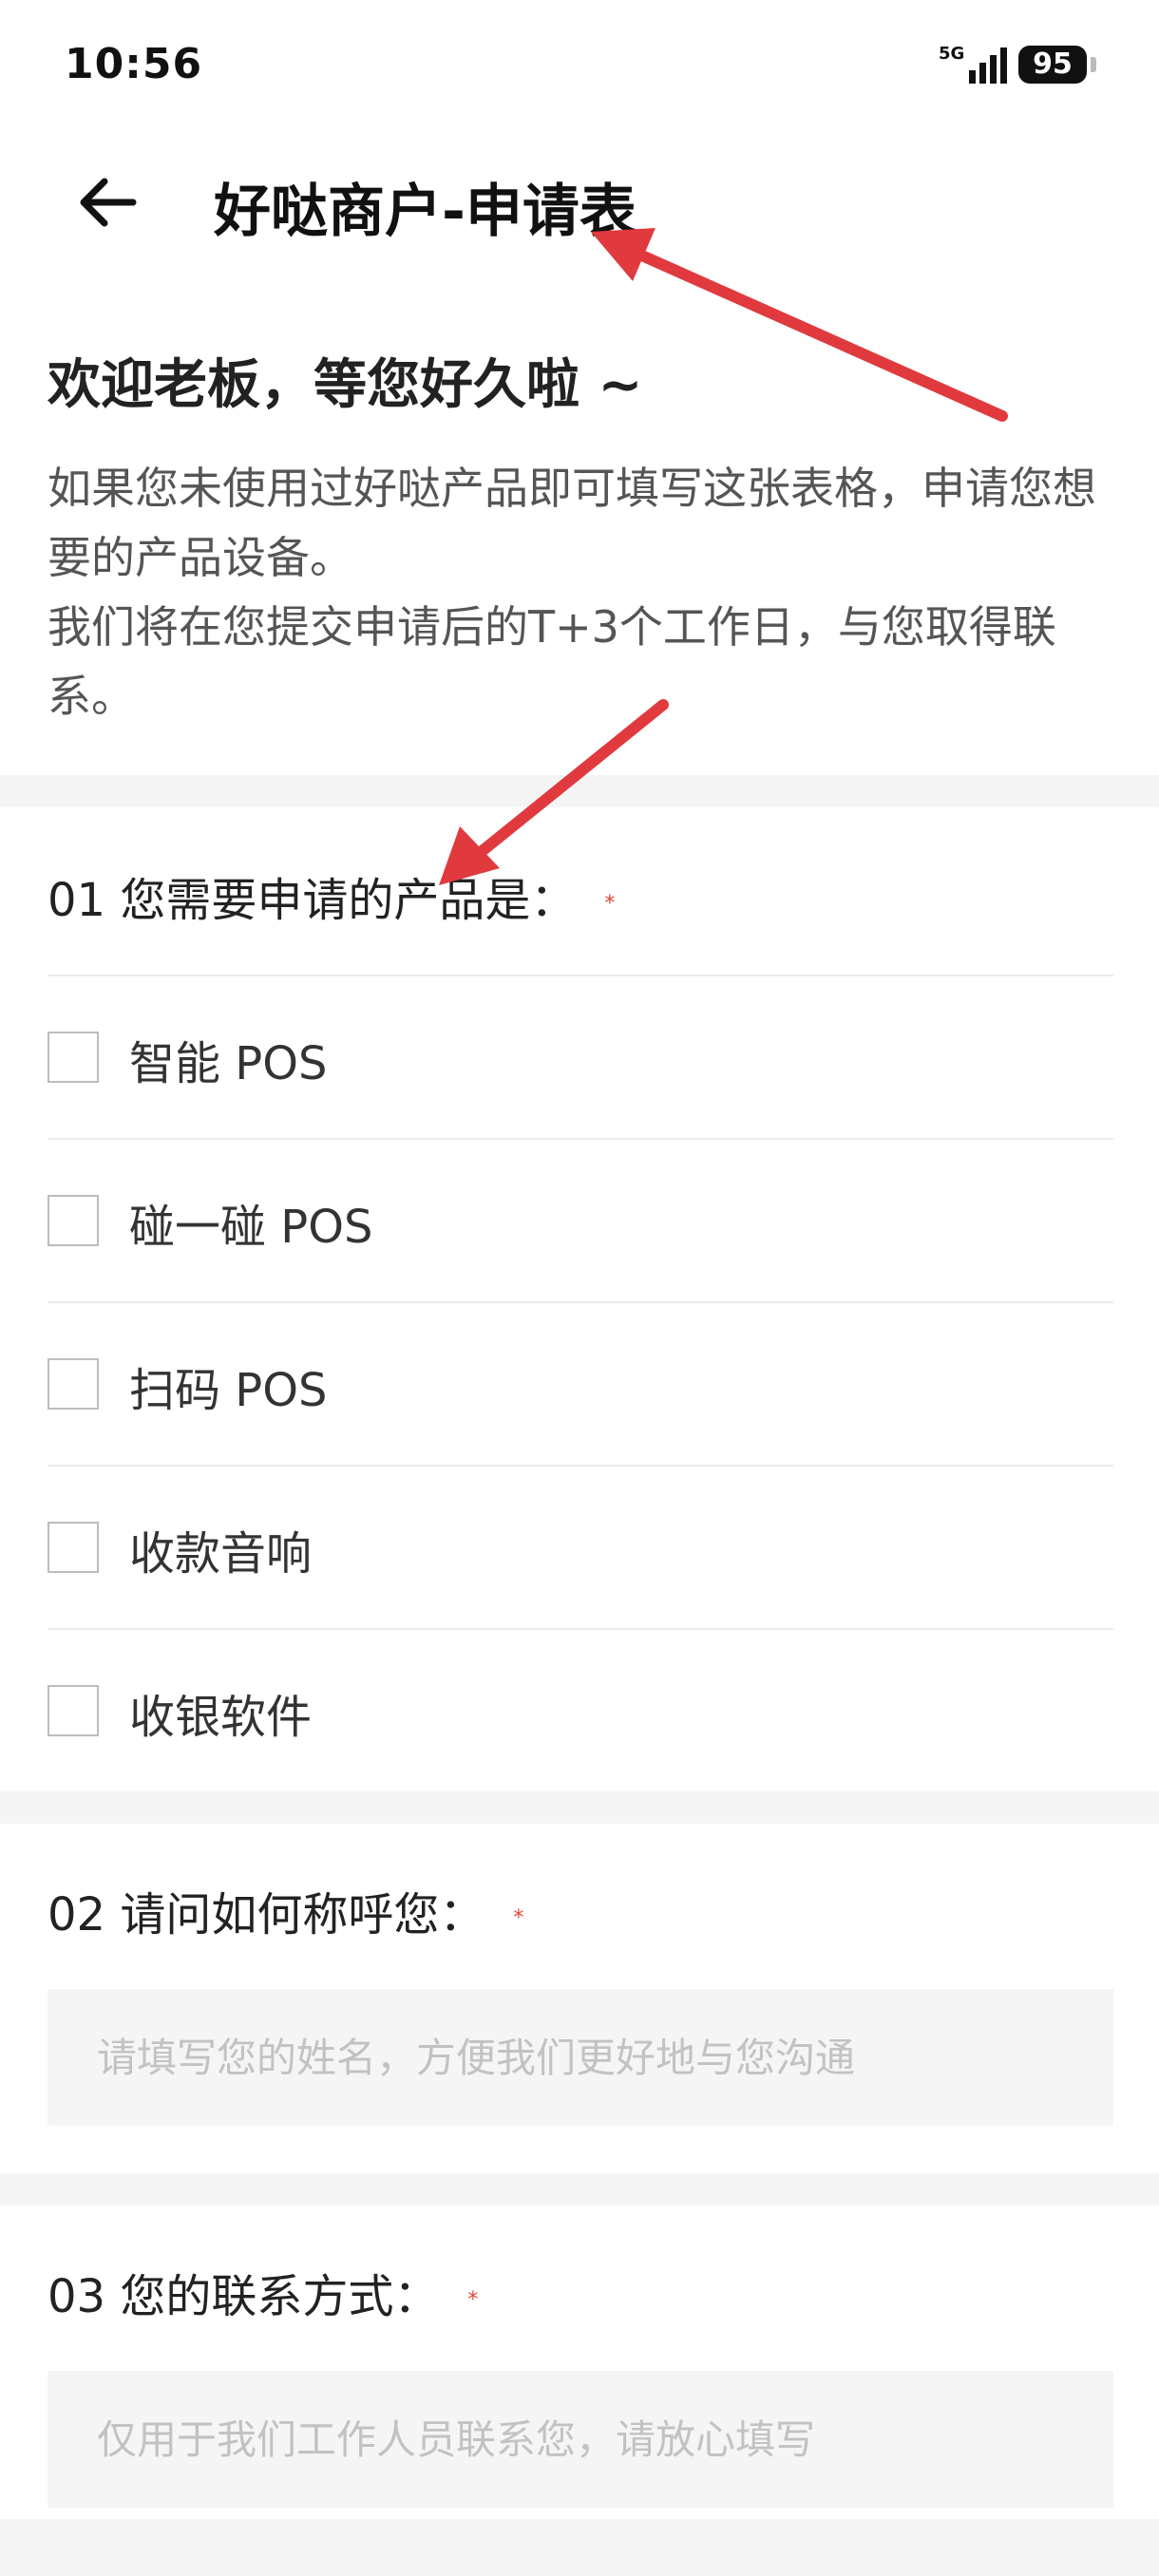 This screenshot has height=2576, width=1159. What do you see at coordinates (580, 1547) in the screenshot?
I see `option-payment-speaker: 收款音响` at bounding box center [580, 1547].